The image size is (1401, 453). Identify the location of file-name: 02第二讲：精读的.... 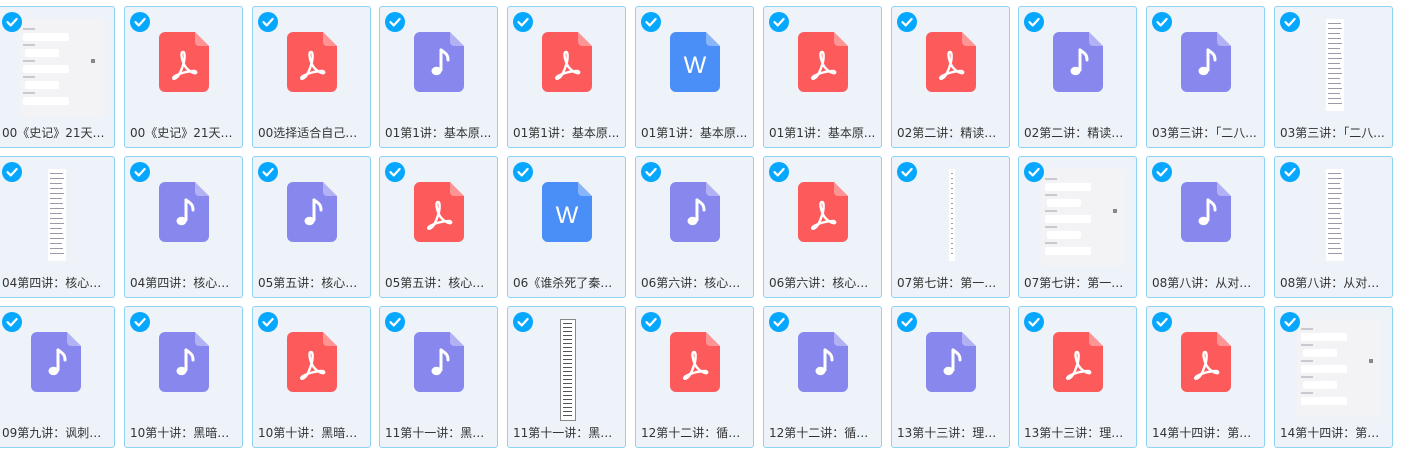
(1078, 133).